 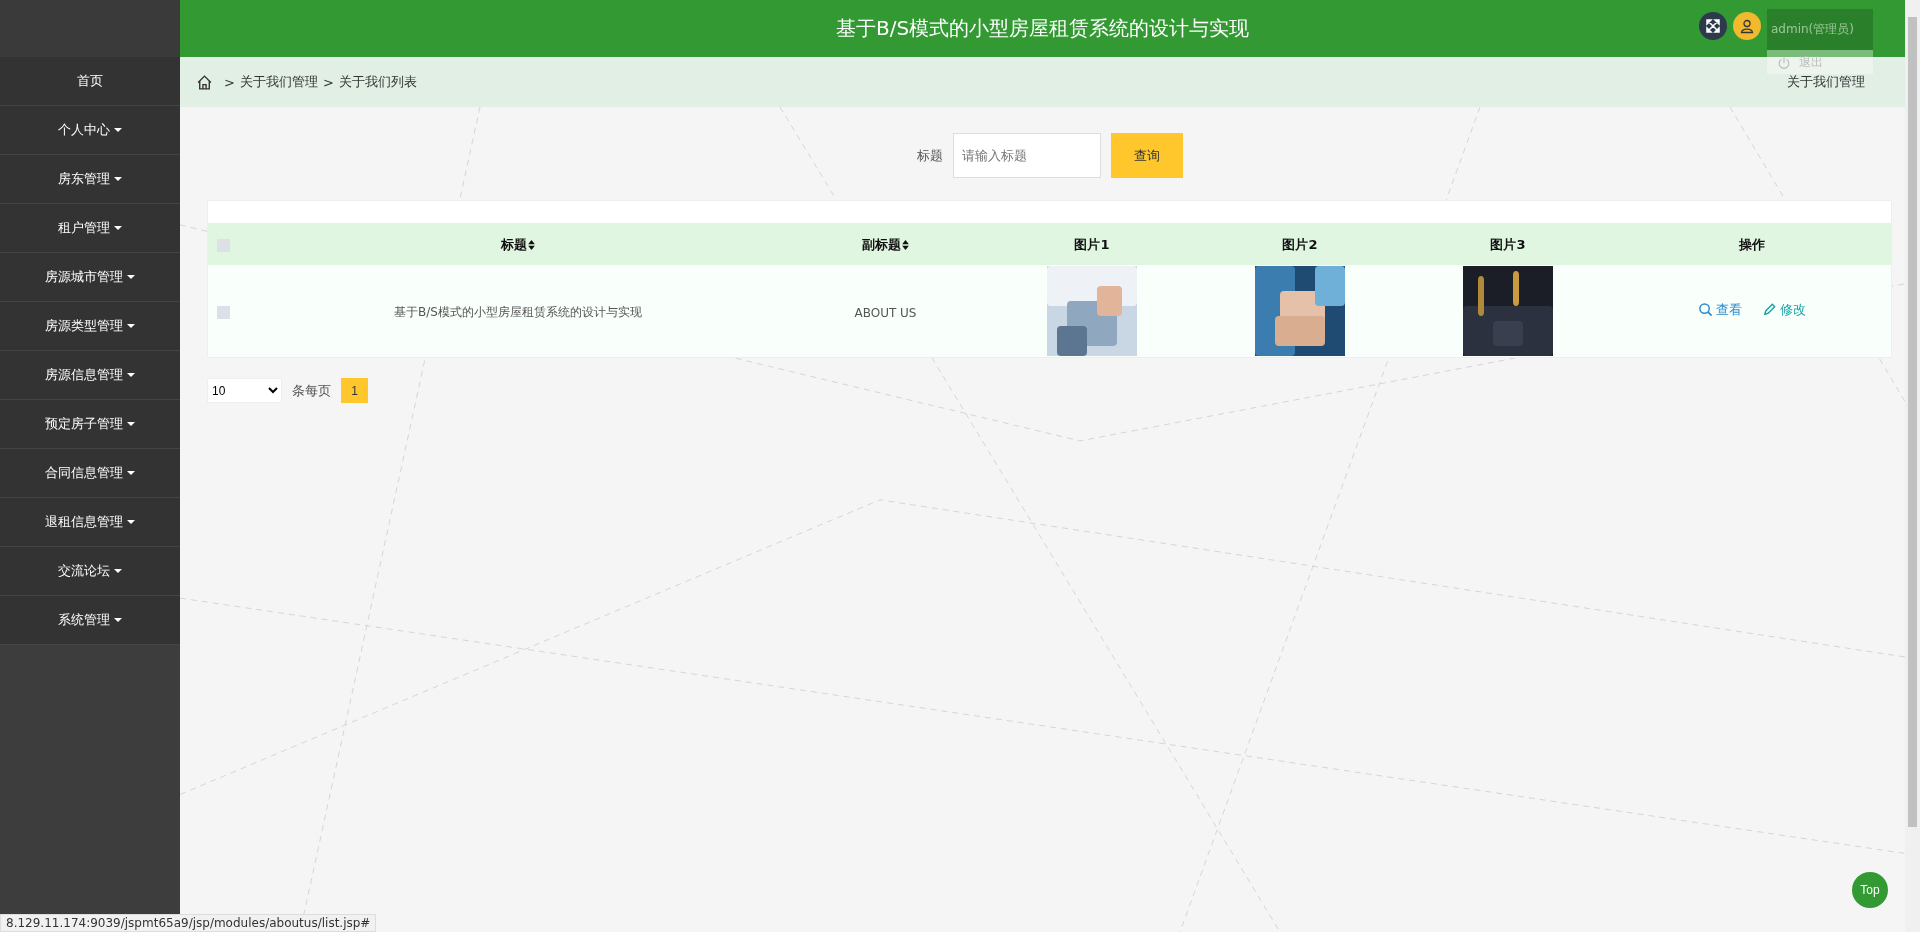 What do you see at coordinates (204, 82) in the screenshot?
I see `home-icon` at bounding box center [204, 82].